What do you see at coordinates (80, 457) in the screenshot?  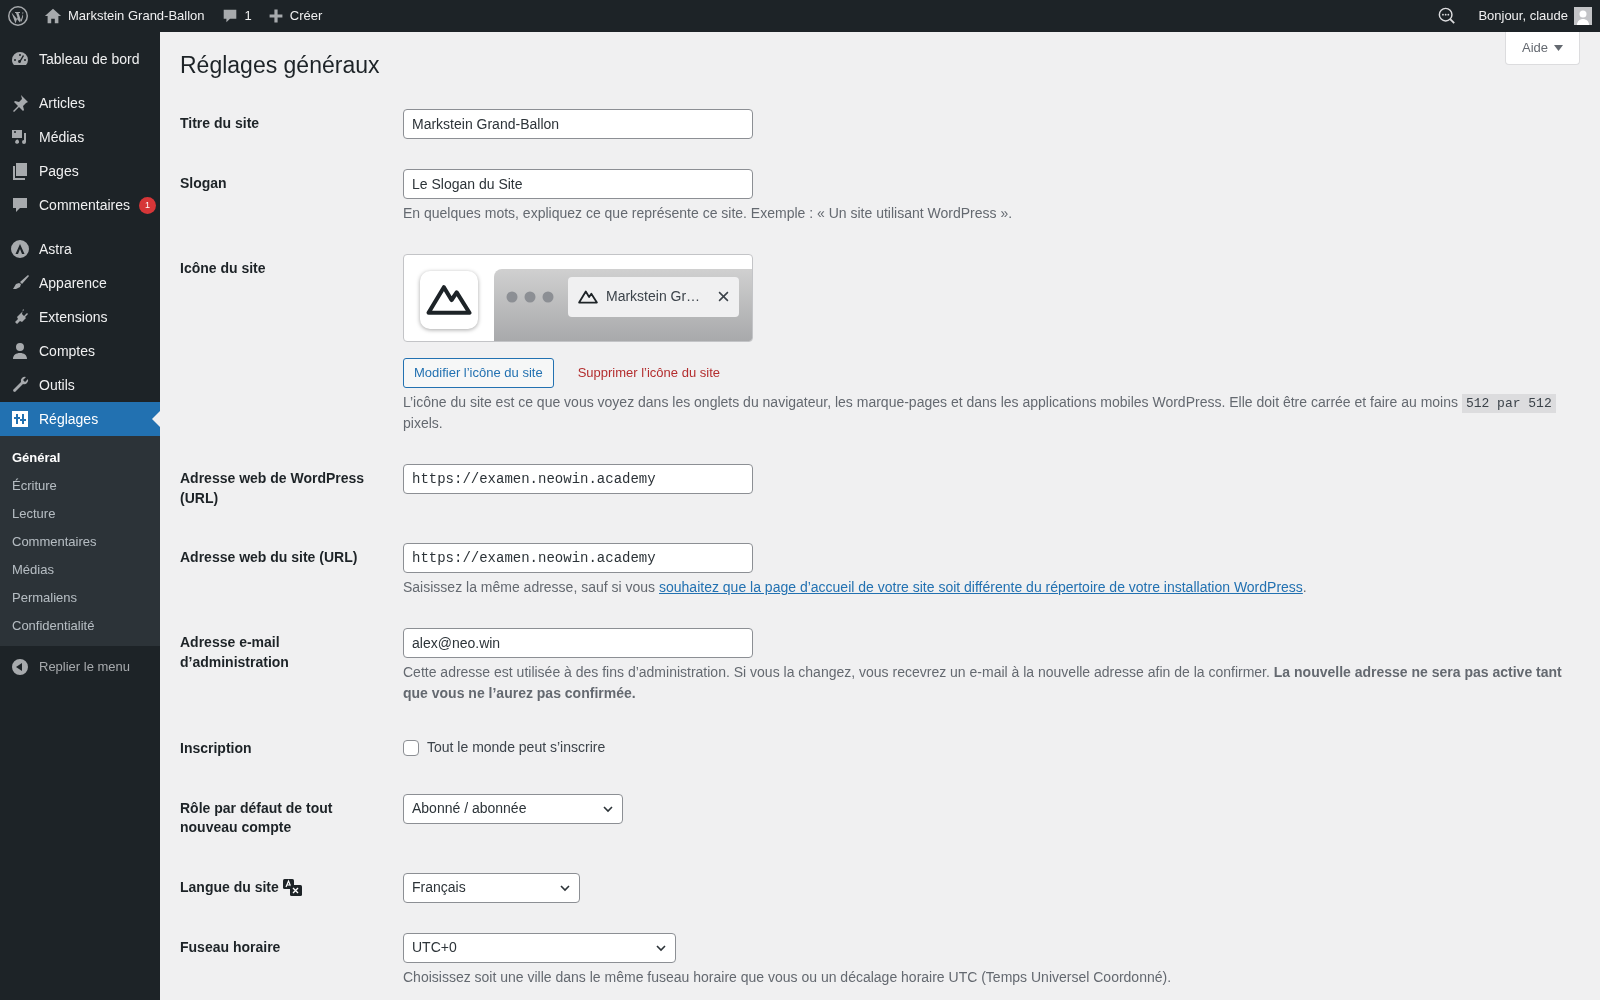 I see `submenu-item: Général` at bounding box center [80, 457].